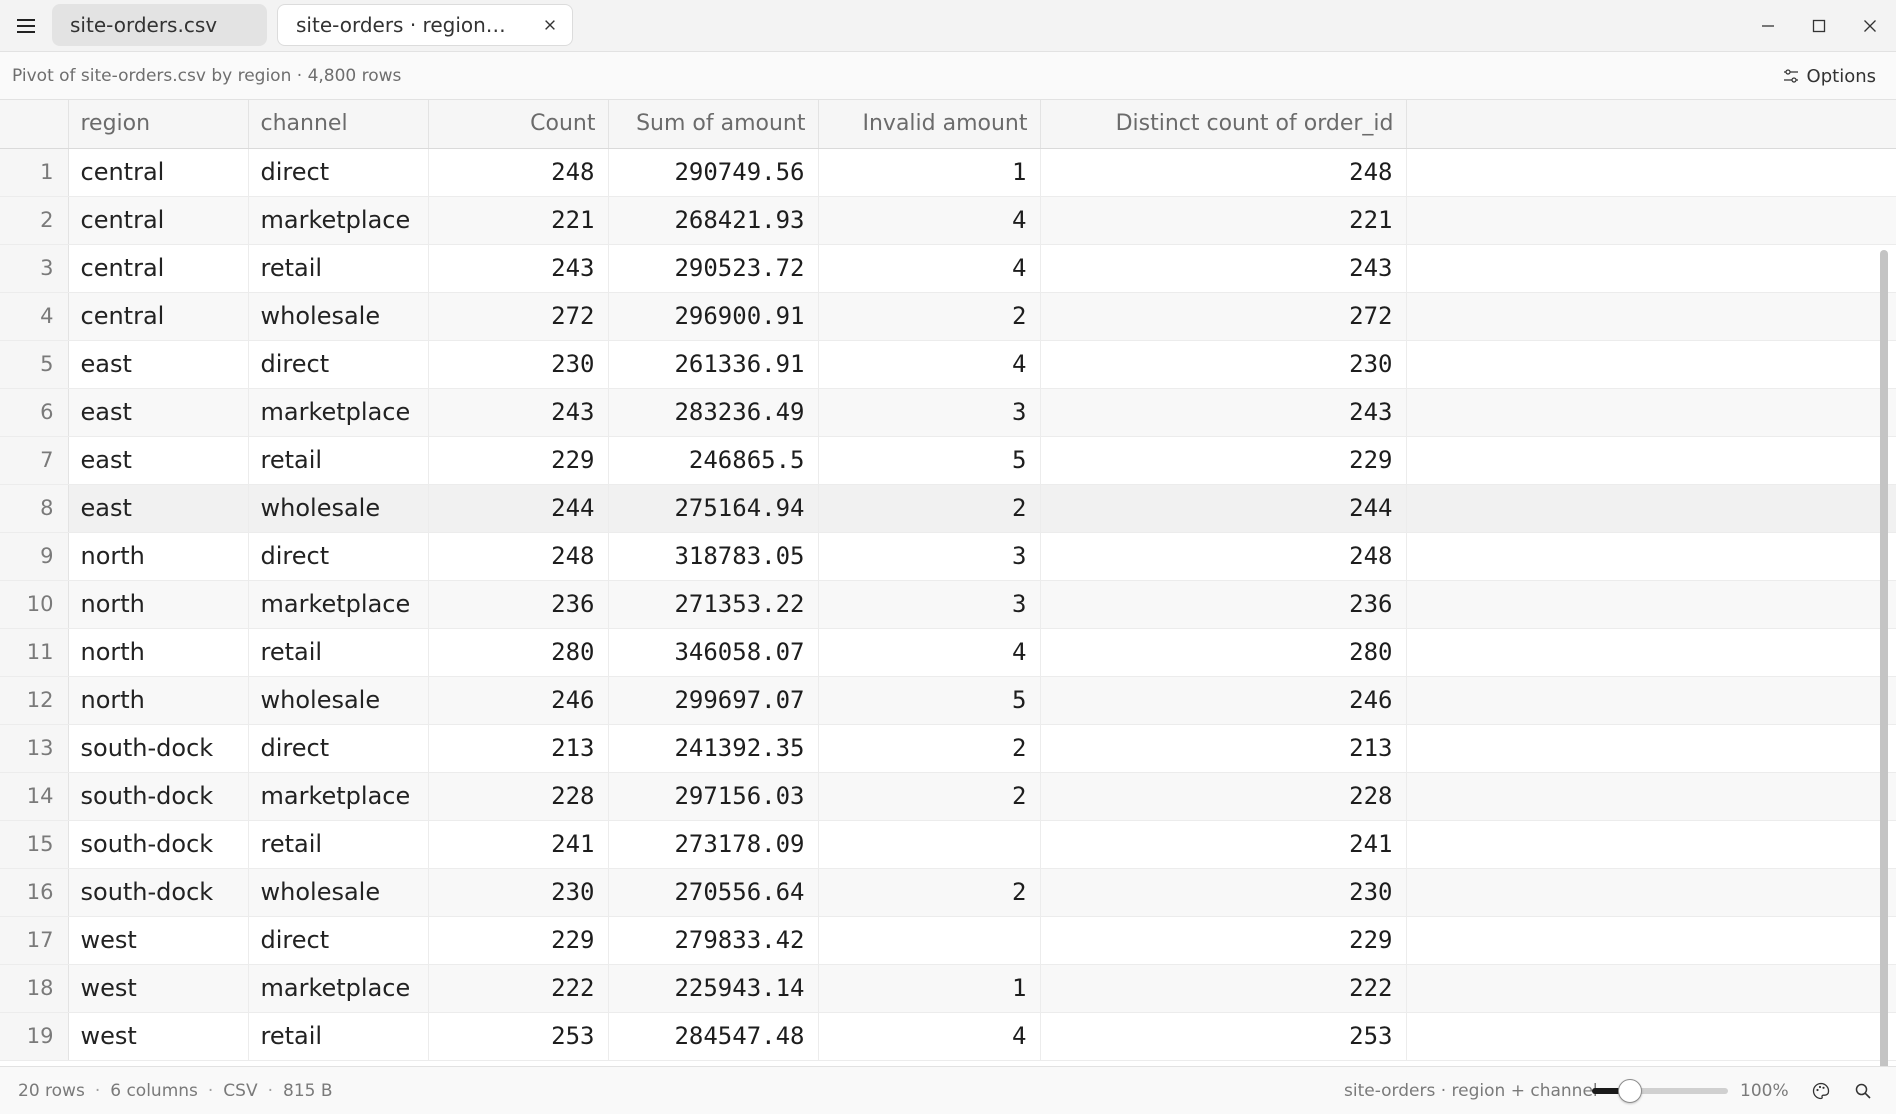  I want to click on row-number: 4, so click(34, 316).